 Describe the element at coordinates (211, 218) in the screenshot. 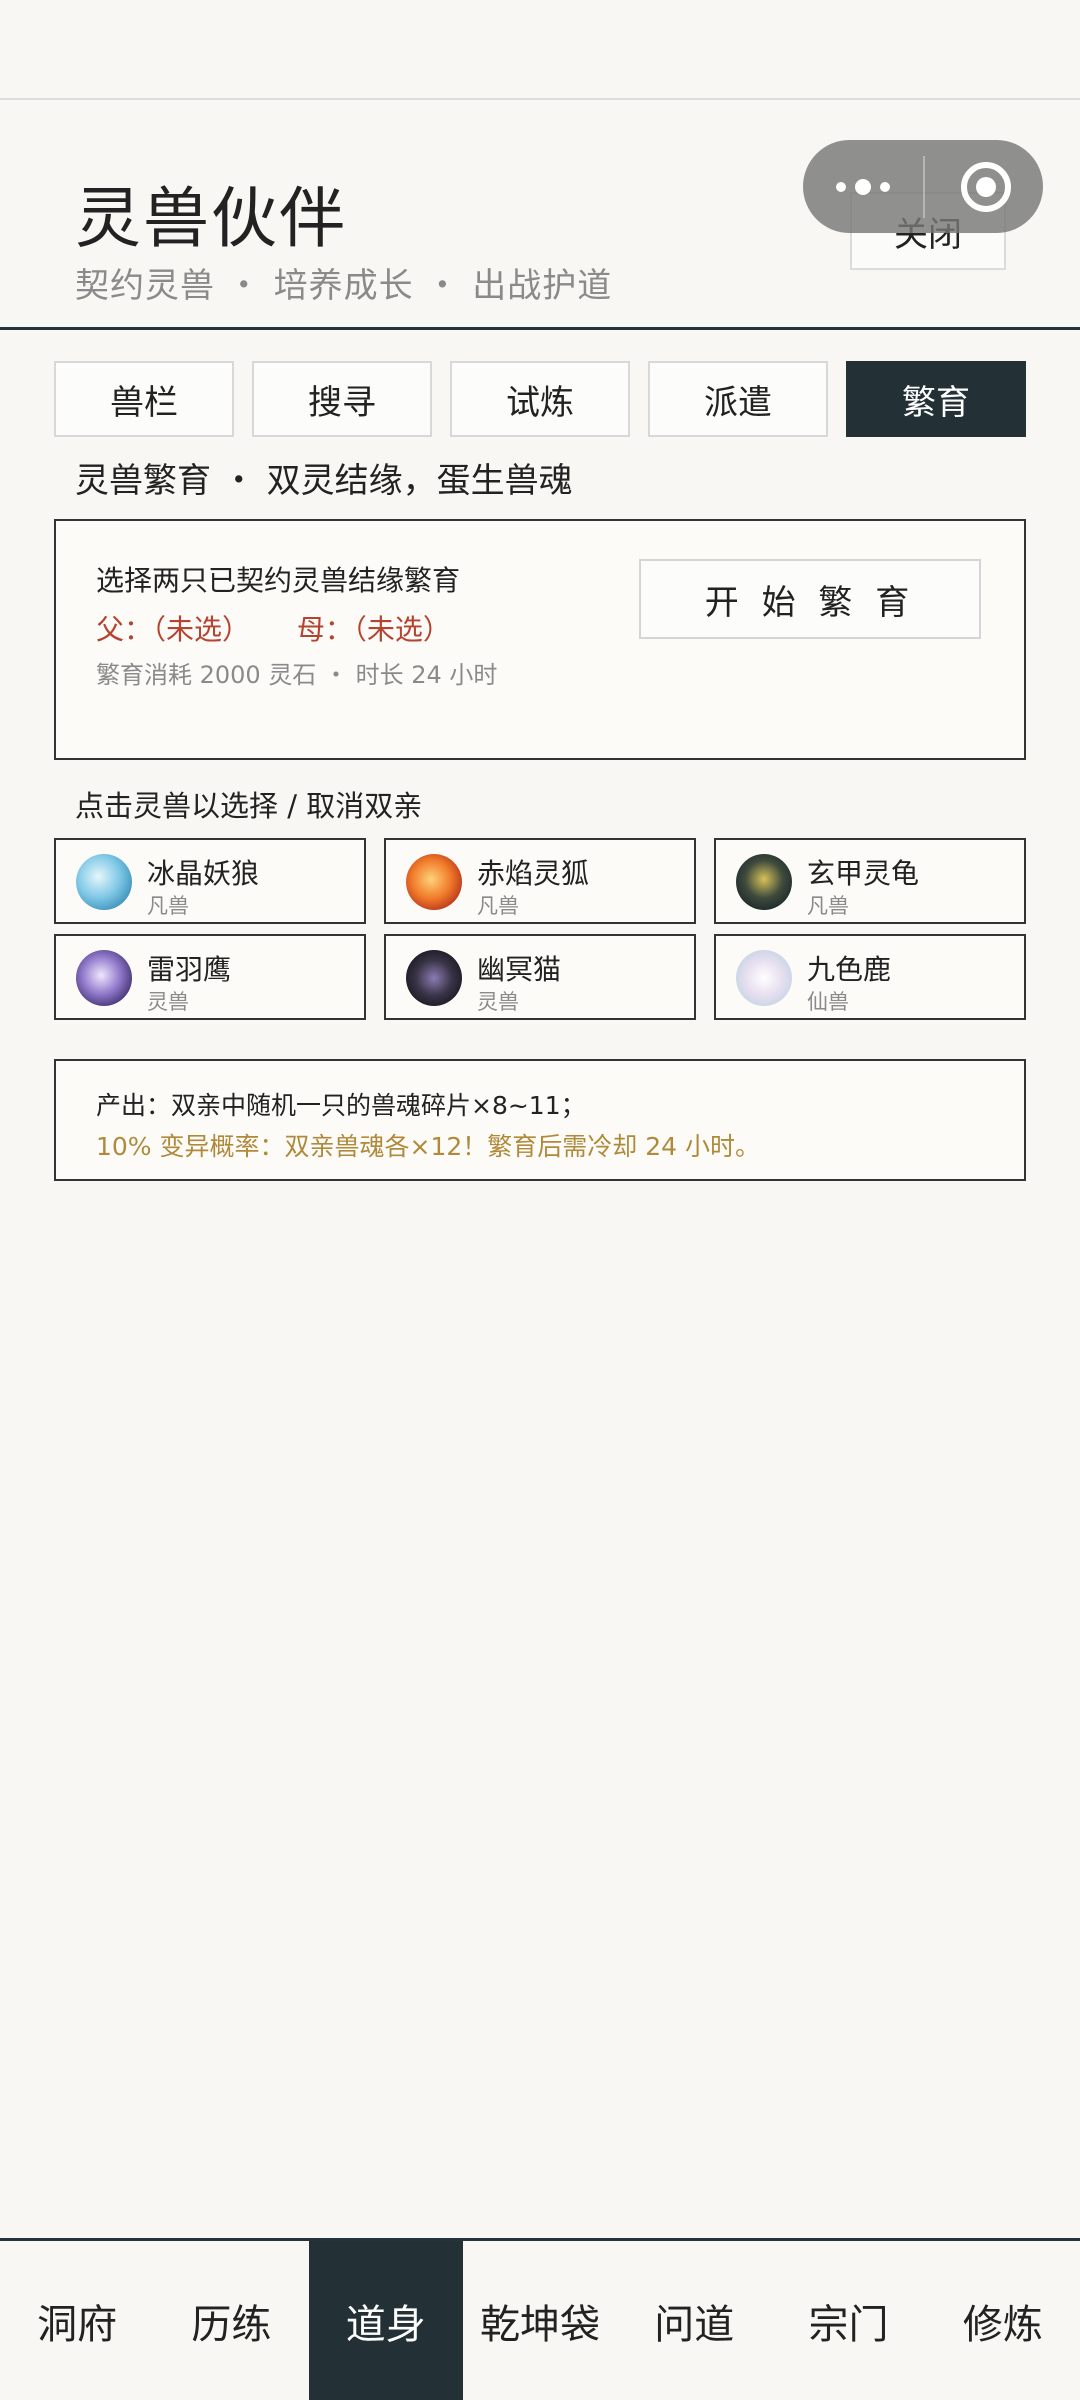

I see `page-title: 灵兽伙伴` at that location.